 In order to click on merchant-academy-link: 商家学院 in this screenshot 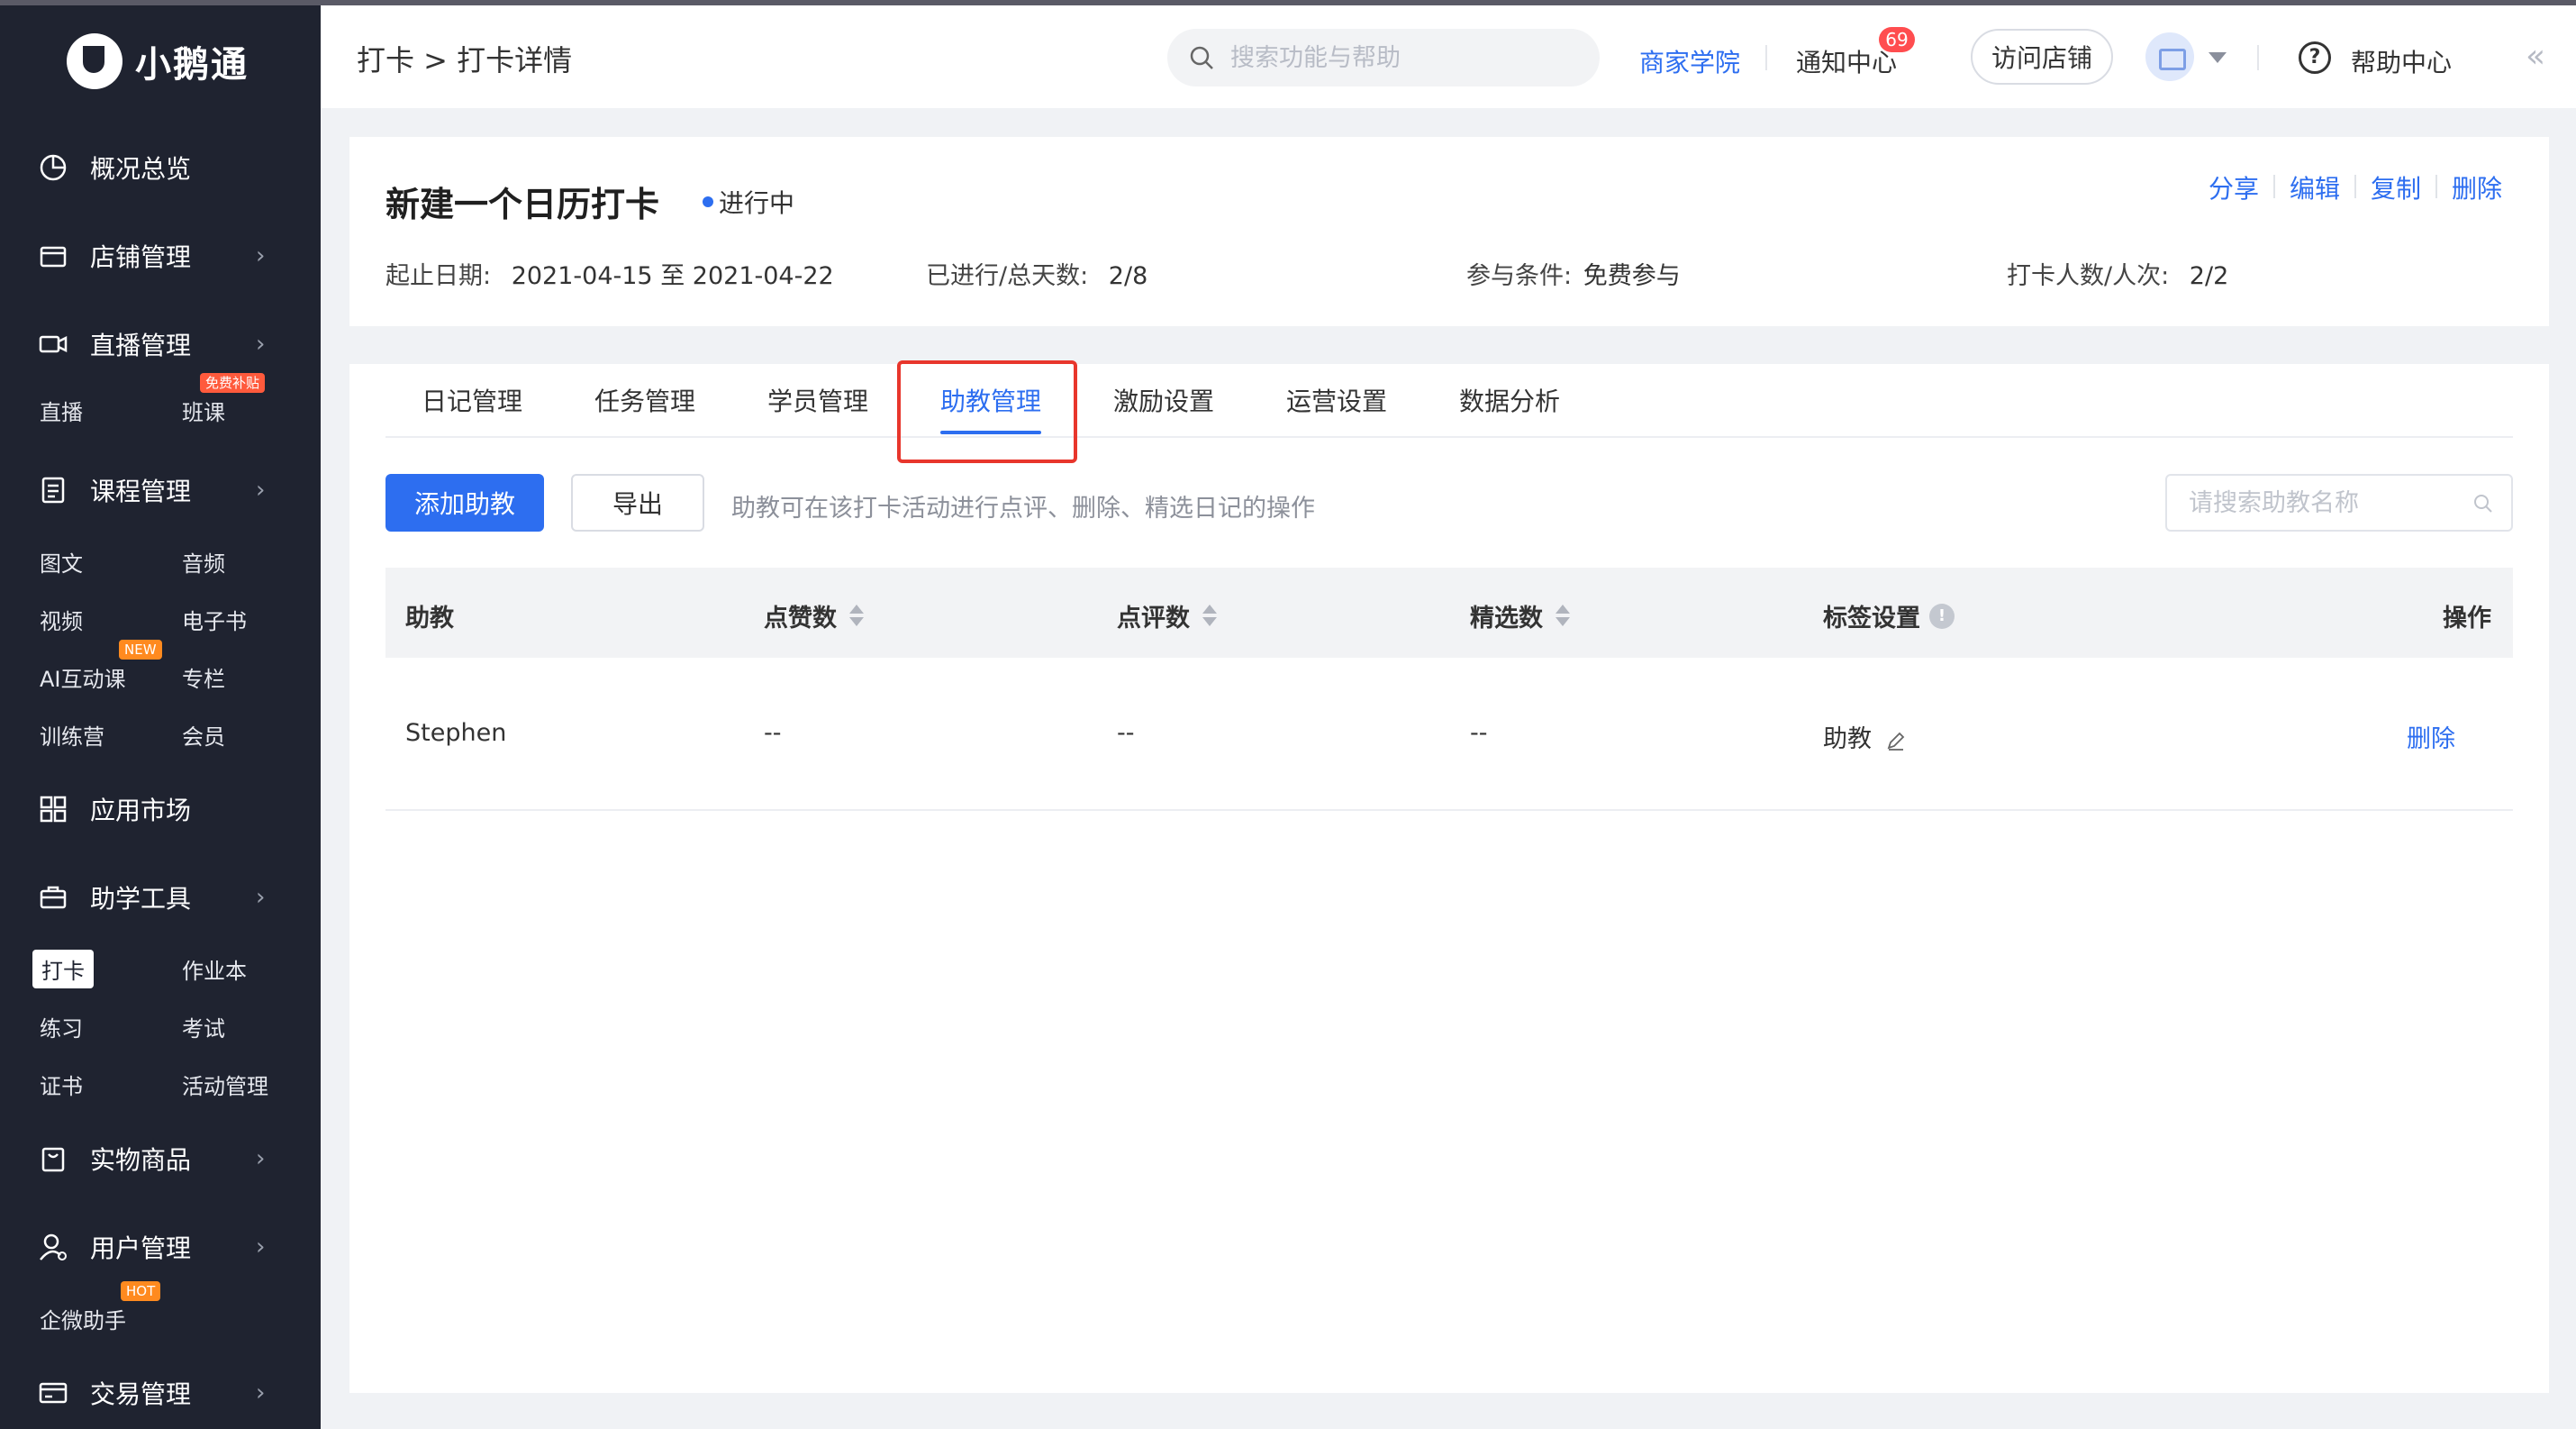, I will do `click(1689, 61)`.